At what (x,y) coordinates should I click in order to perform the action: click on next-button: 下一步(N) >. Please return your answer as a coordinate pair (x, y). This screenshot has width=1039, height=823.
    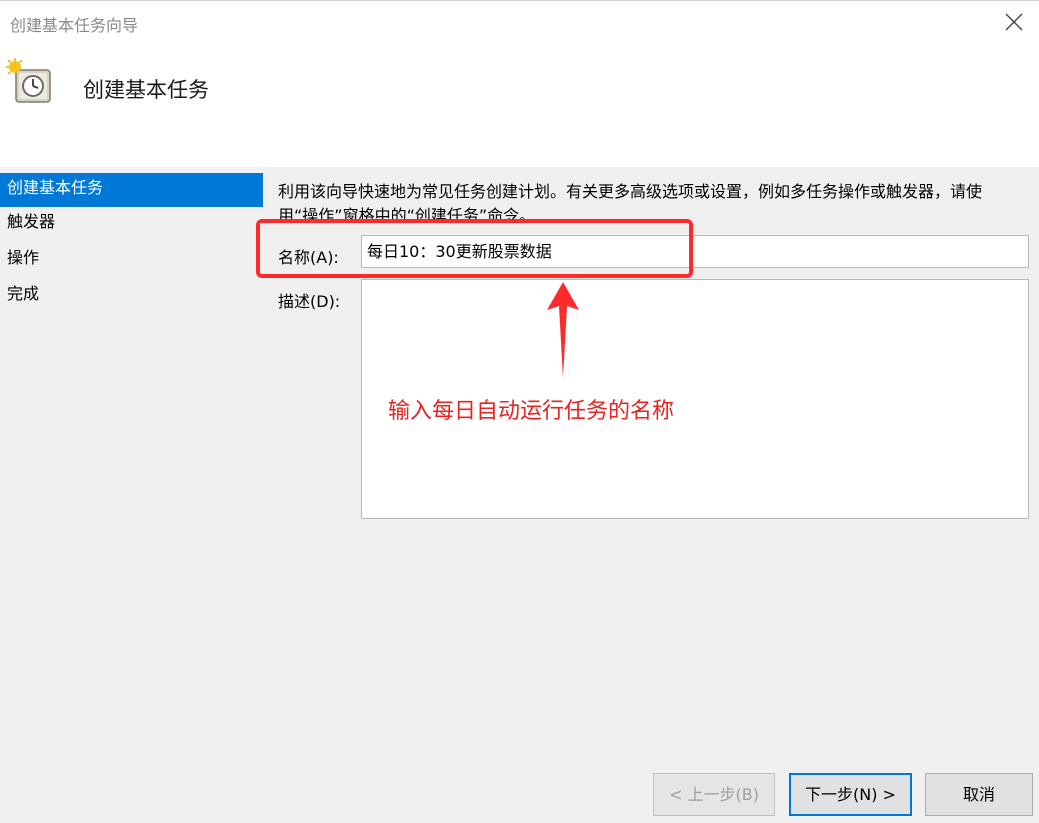
    Looking at the image, I should click on (850, 794).